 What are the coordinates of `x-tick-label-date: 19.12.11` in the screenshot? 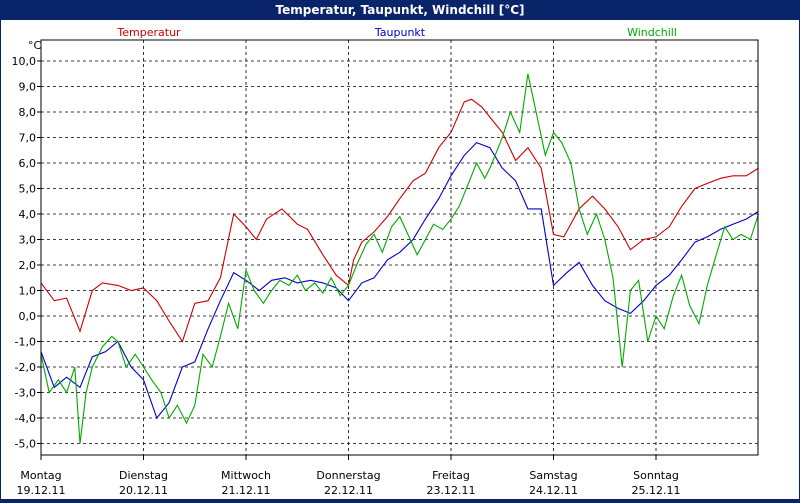 It's located at (41, 490).